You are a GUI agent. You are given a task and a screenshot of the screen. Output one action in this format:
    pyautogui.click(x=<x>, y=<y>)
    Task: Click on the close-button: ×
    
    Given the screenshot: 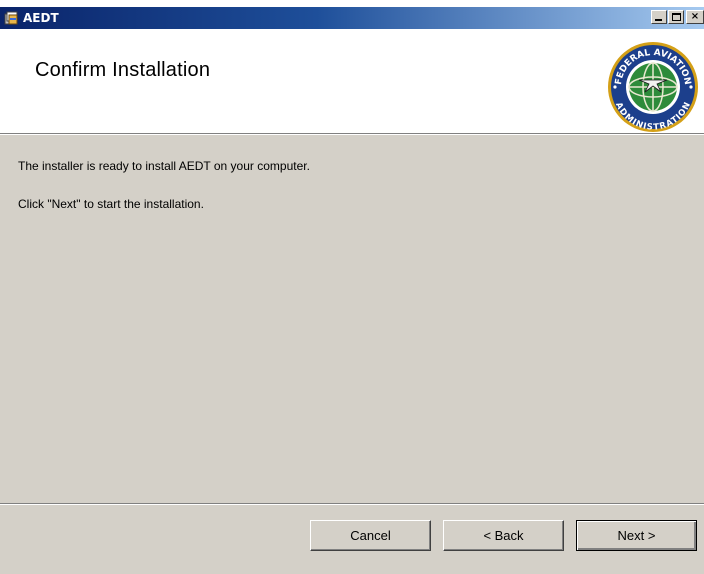 What is the action you would take?
    pyautogui.click(x=695, y=17)
    